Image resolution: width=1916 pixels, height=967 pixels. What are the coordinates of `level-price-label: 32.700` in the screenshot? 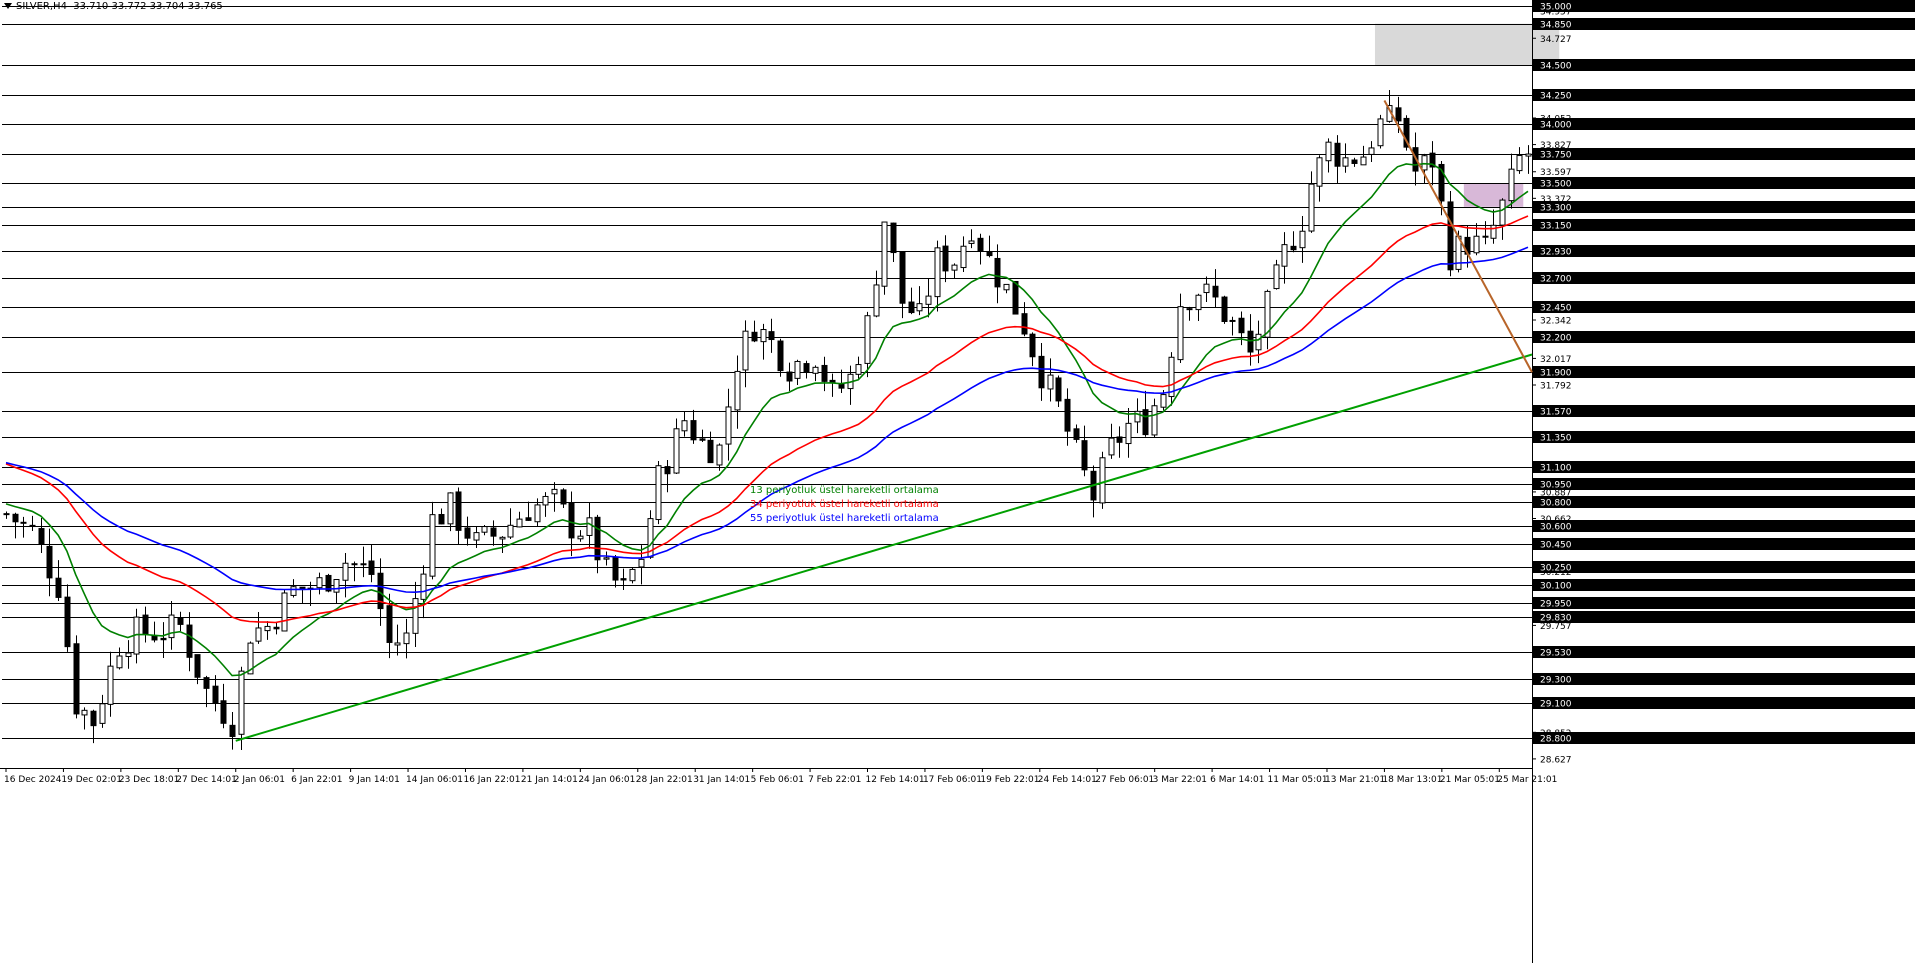 It's located at (1556, 280).